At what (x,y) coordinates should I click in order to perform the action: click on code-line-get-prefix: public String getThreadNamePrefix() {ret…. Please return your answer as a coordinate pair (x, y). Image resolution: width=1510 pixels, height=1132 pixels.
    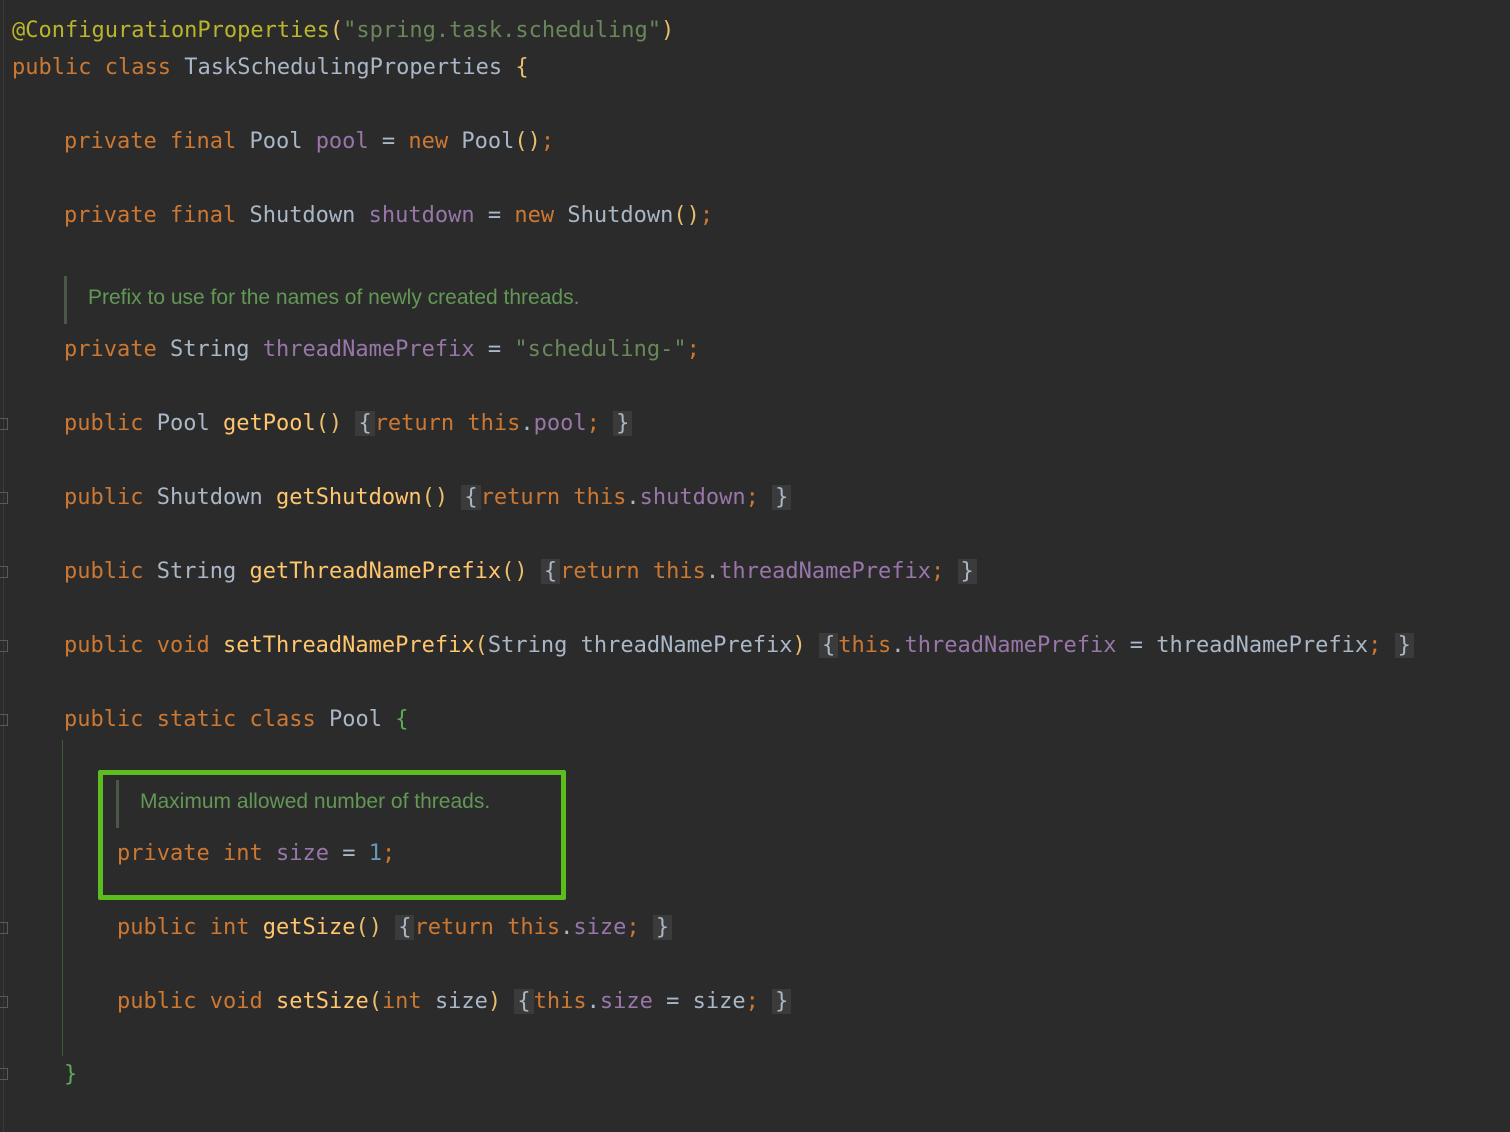
    Looking at the image, I should click on (520, 572).